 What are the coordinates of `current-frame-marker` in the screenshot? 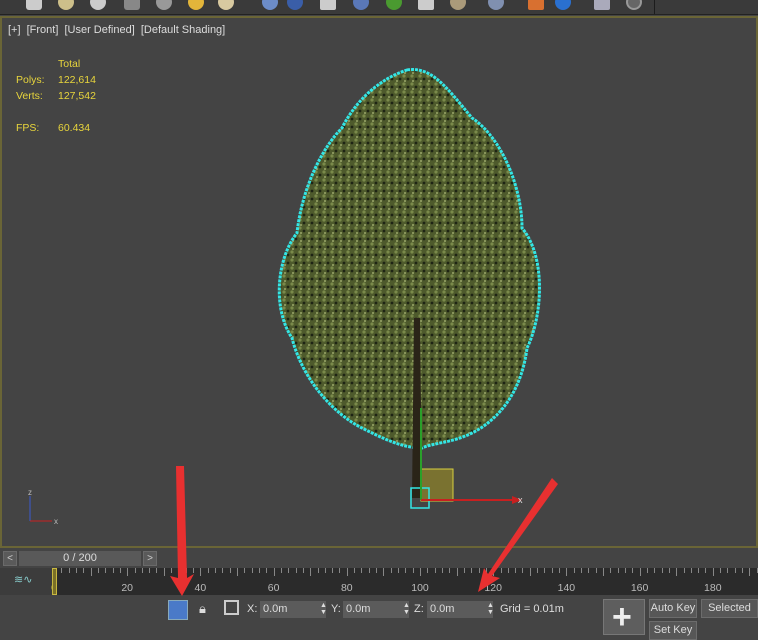 It's located at (54, 581).